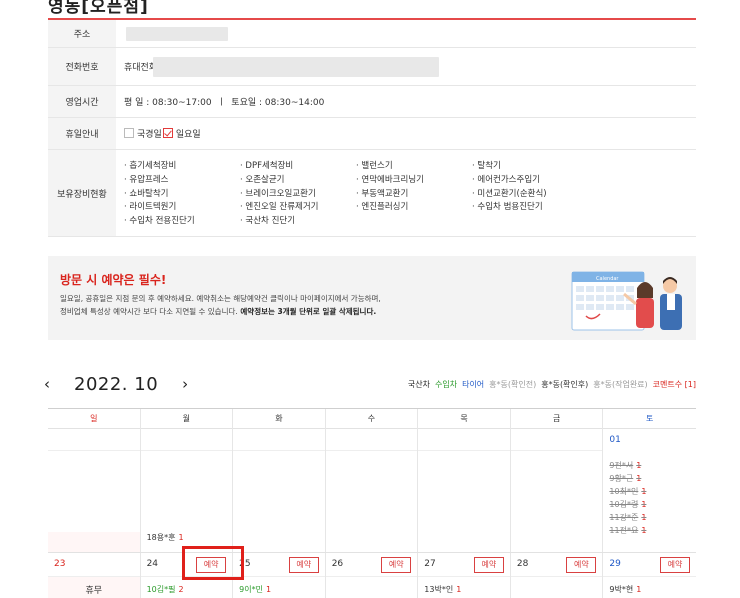 The width and height of the screenshot is (740, 598). I want to click on day-cell-26: 26 예약, so click(372, 575).